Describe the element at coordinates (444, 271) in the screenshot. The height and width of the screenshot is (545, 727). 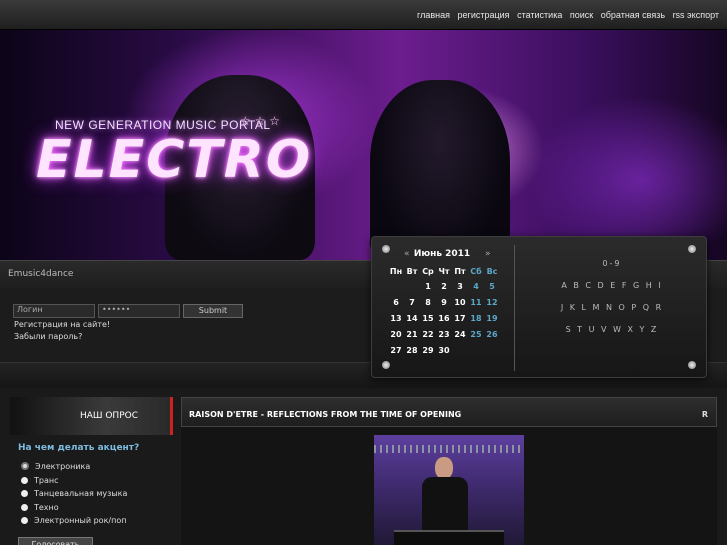
I see `weekday-label: Чт` at that location.